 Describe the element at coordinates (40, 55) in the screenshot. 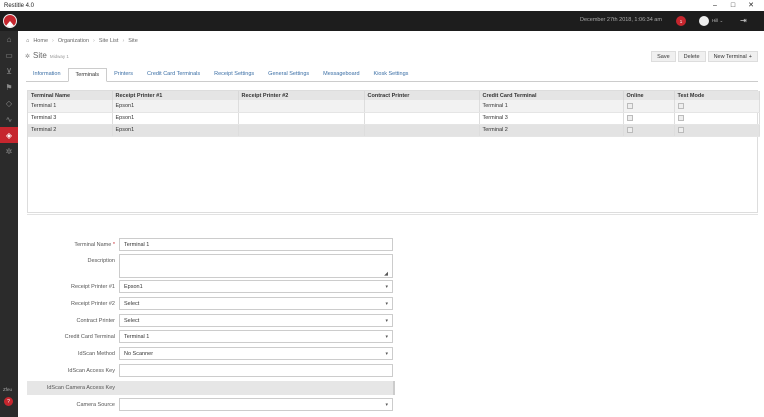

I see `page-title: Site` at that location.